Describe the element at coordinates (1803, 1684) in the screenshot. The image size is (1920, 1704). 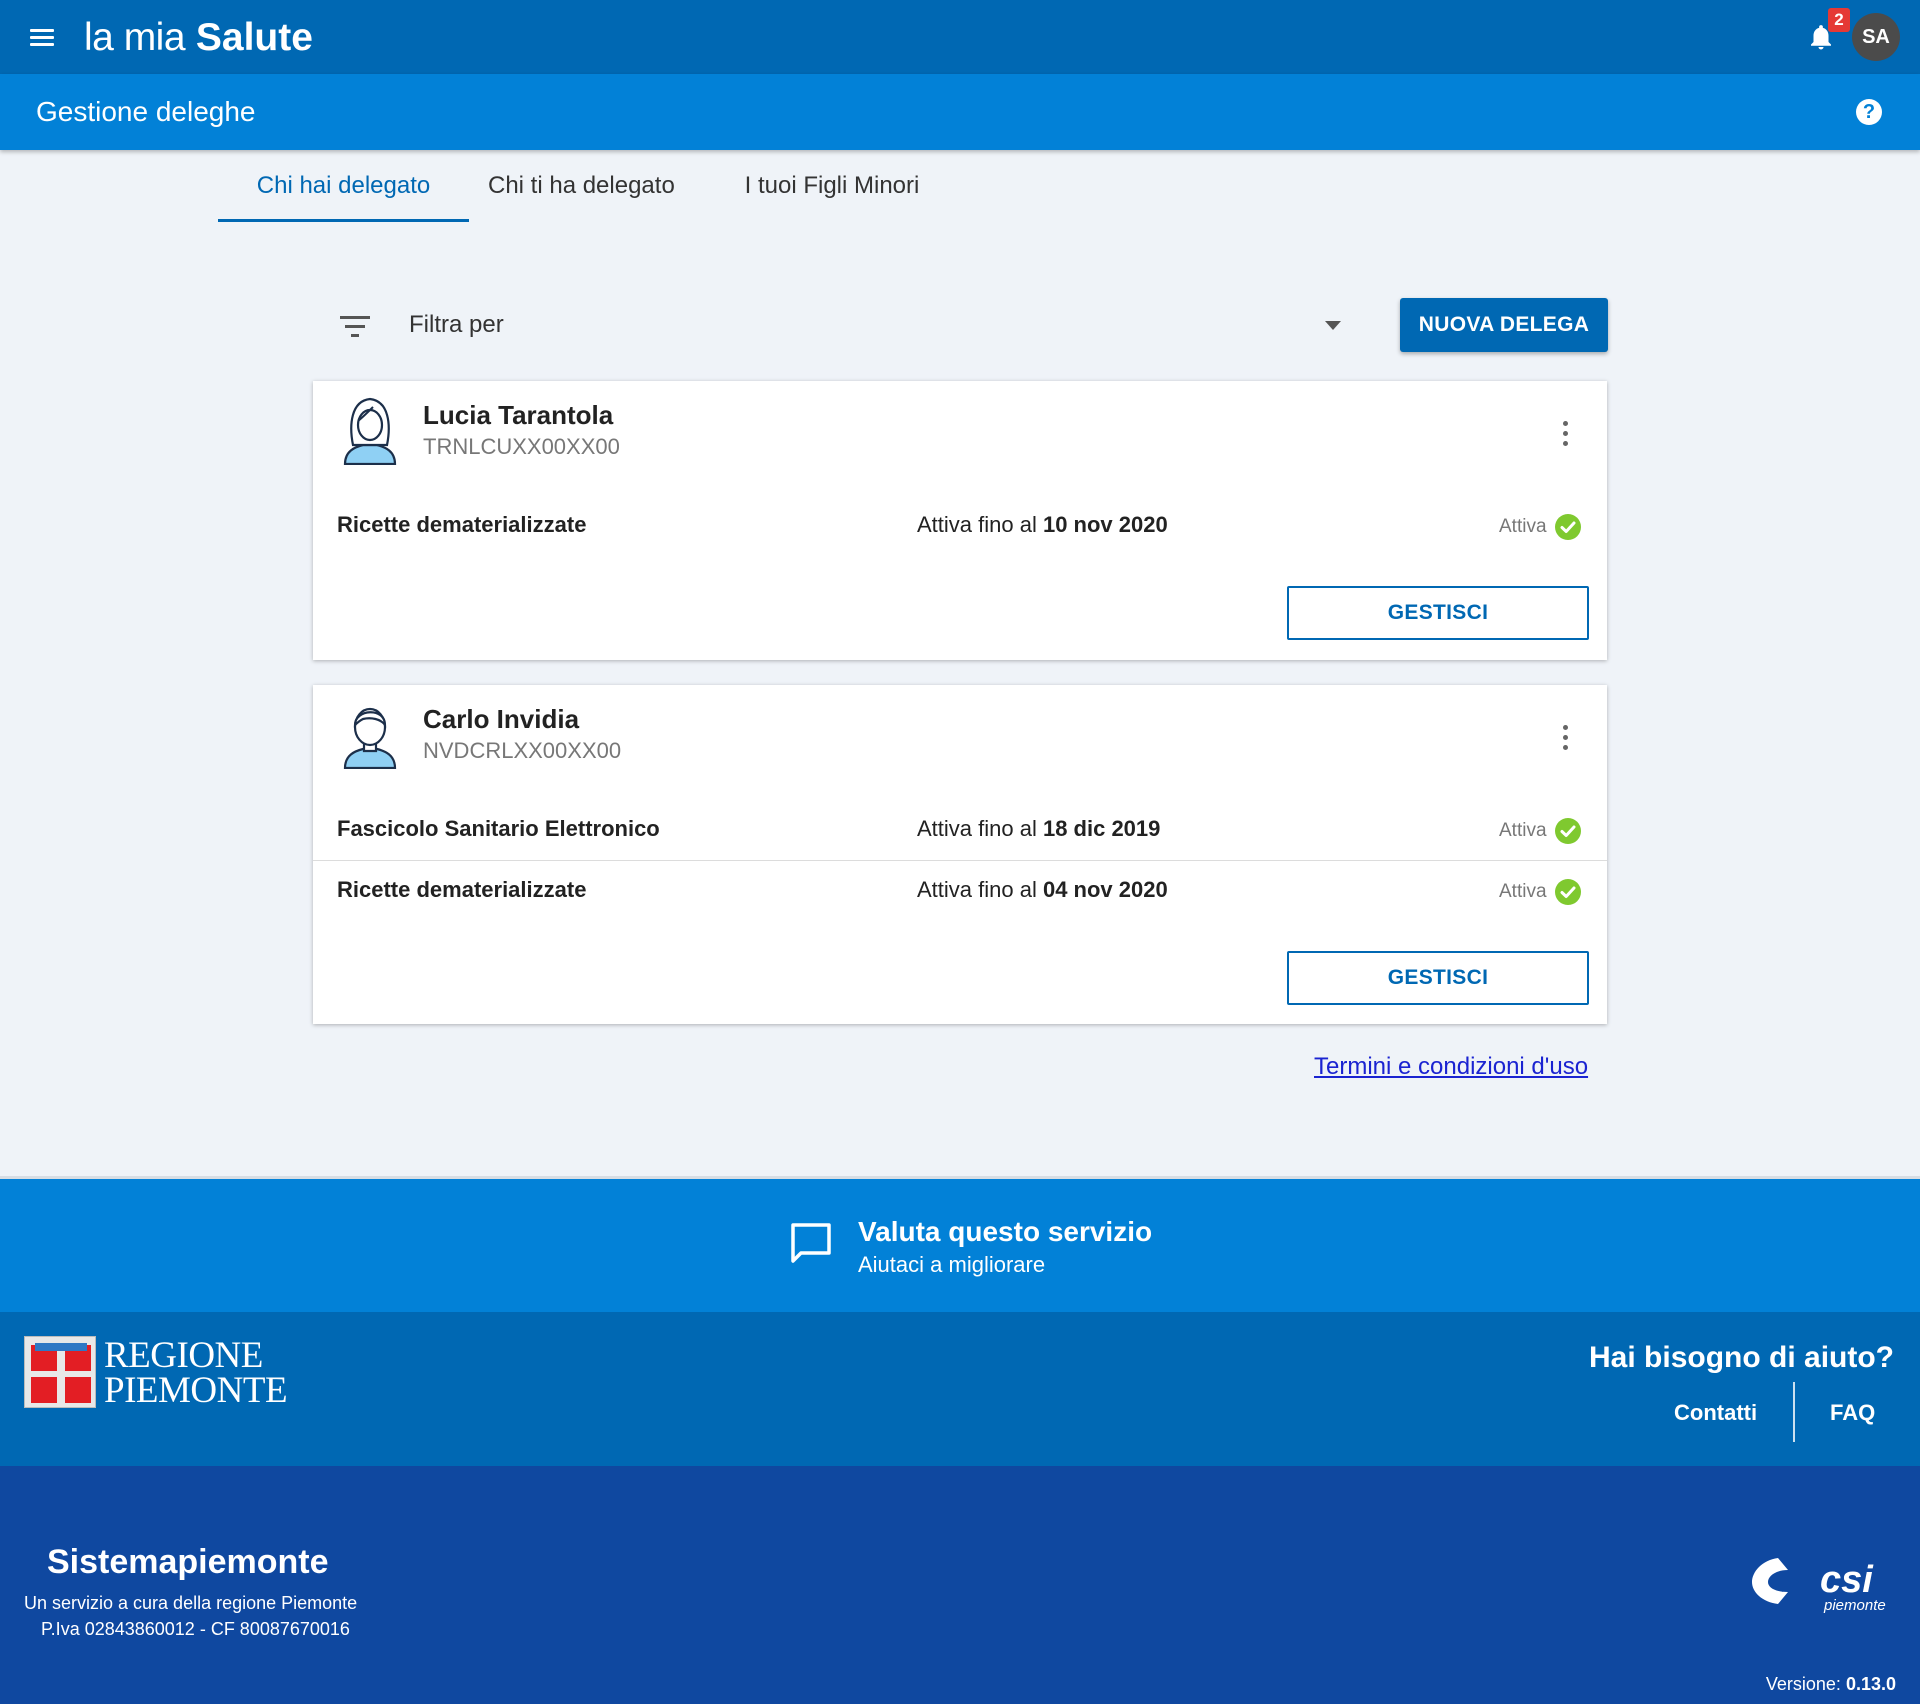
I see `version-label: Versione:` at that location.